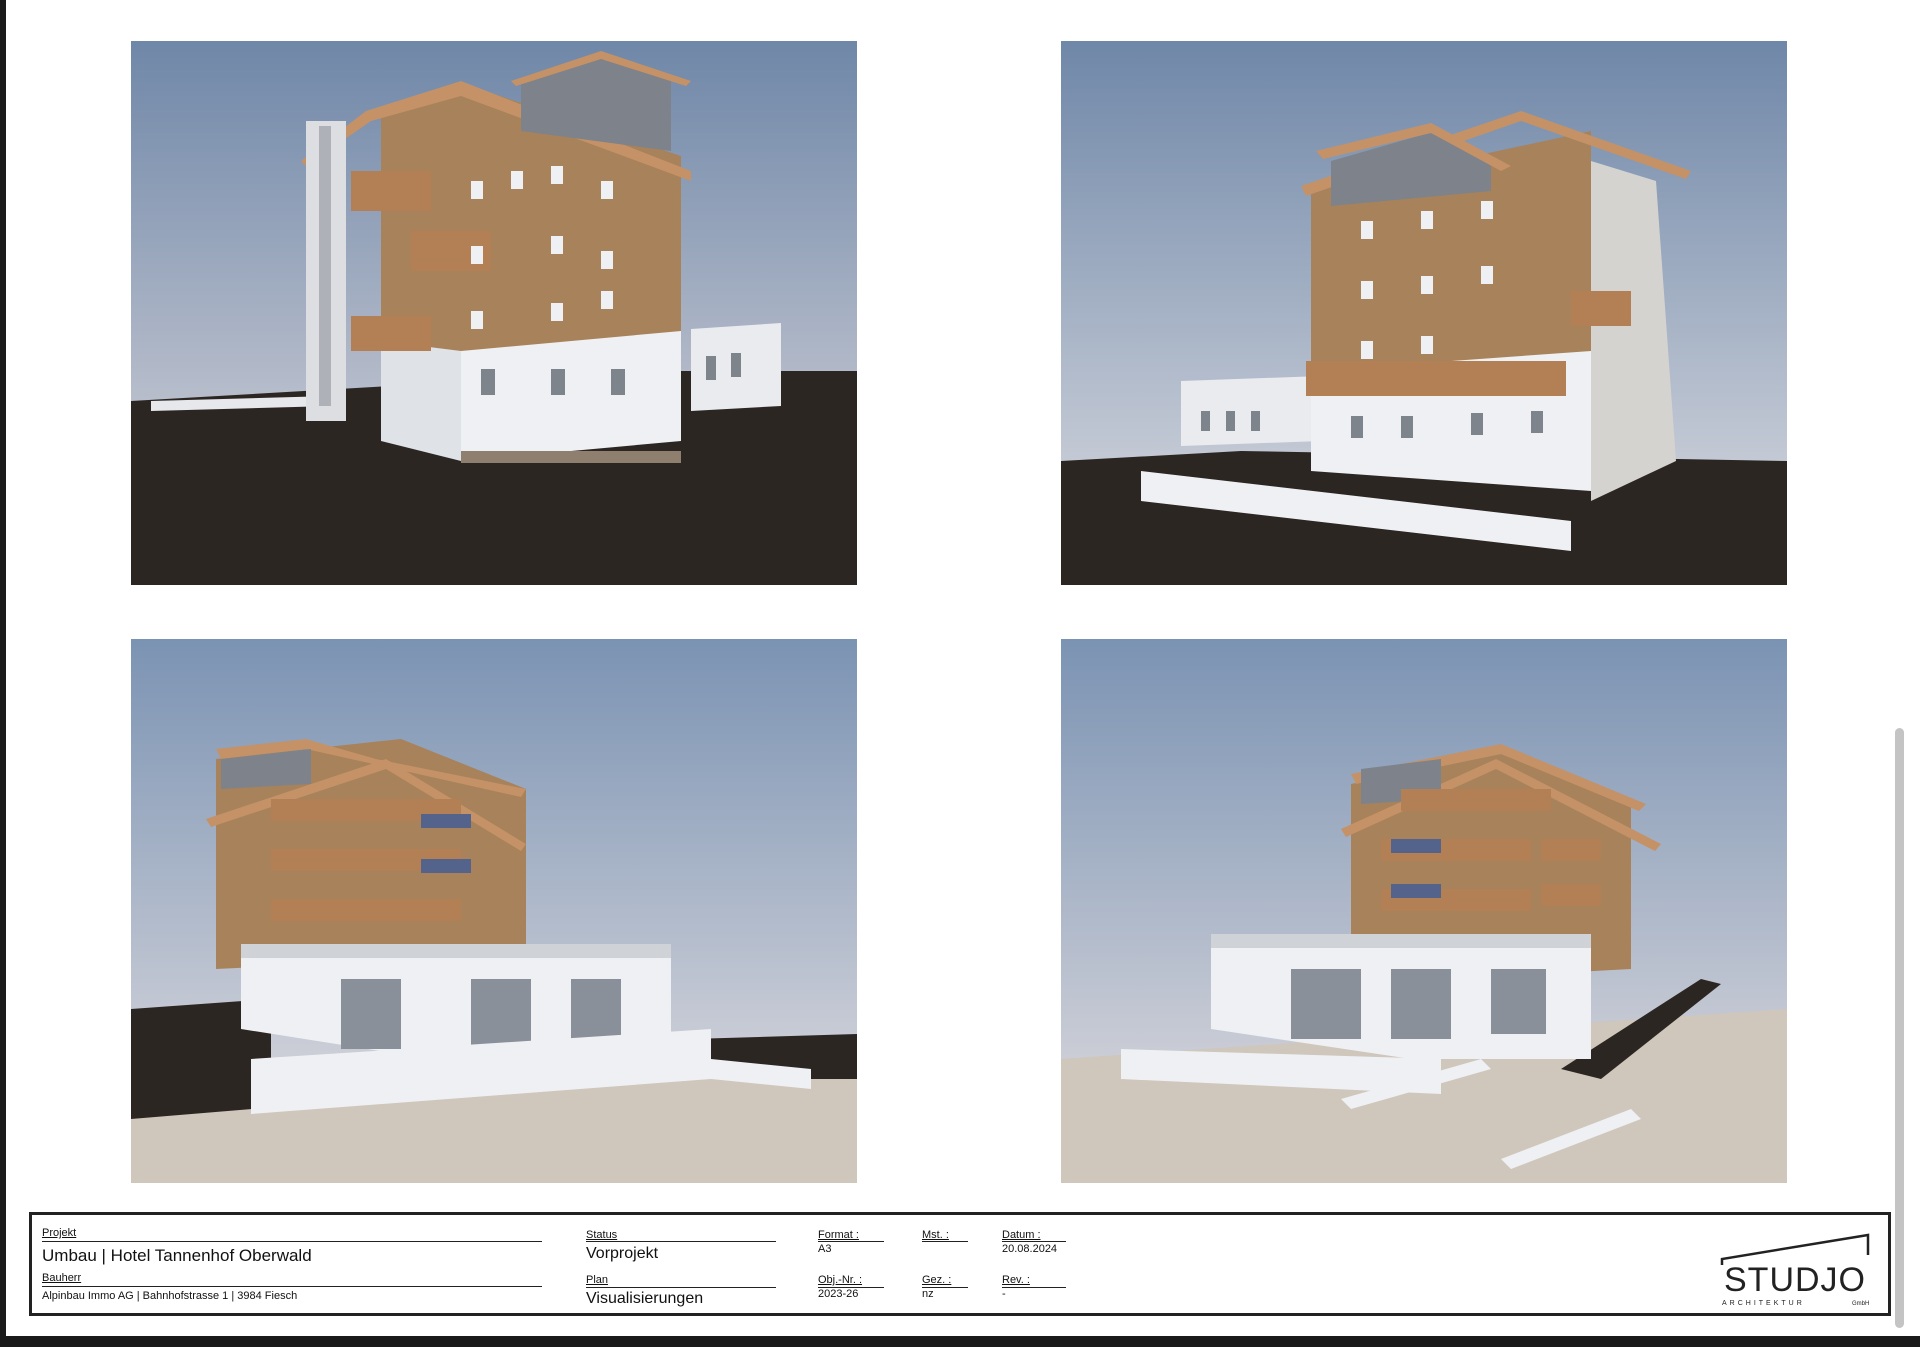 The height and width of the screenshot is (1347, 1920). Describe the element at coordinates (960, 1341) in the screenshot. I see `viewer-frame-bottom` at that location.